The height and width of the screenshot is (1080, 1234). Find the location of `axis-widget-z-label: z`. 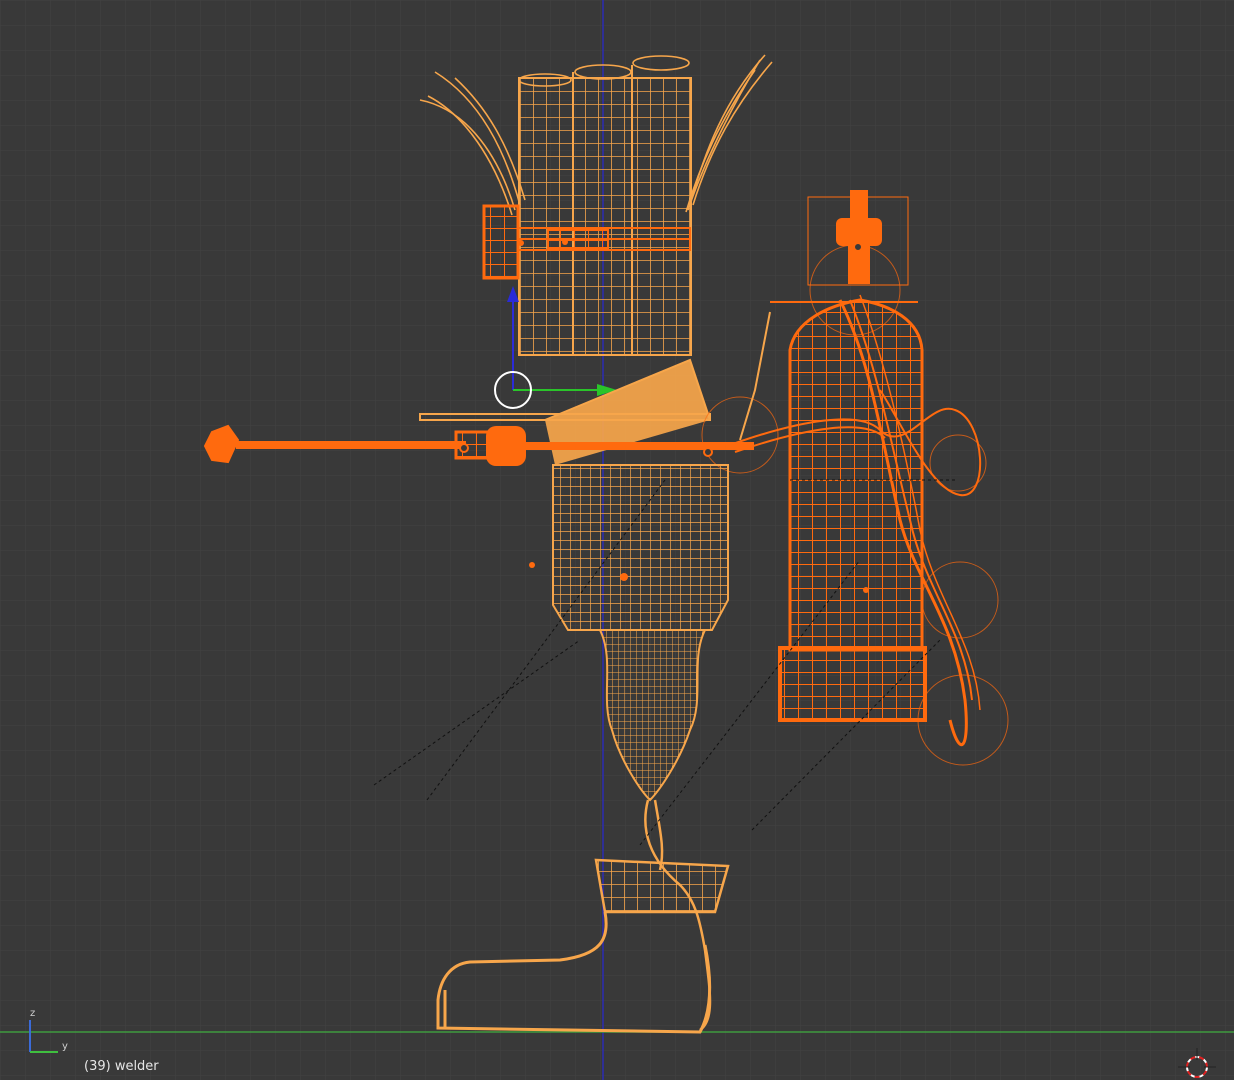

axis-widget-z-label: z is located at coordinates (33, 1013).